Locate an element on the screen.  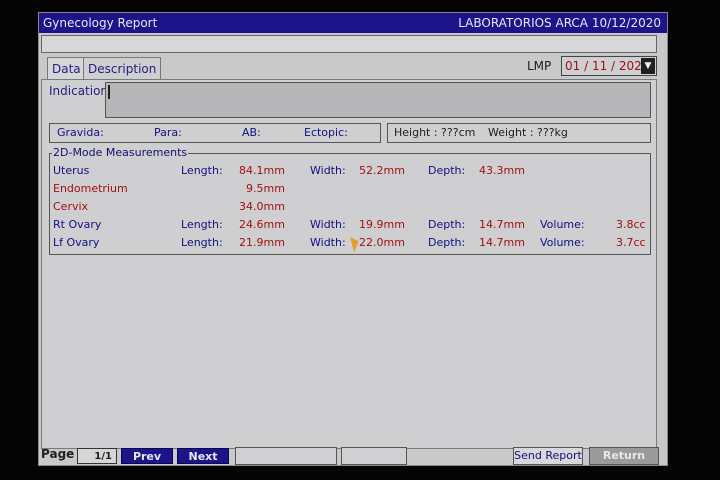
depth-value: 43.3mm is located at coordinates (502, 170).